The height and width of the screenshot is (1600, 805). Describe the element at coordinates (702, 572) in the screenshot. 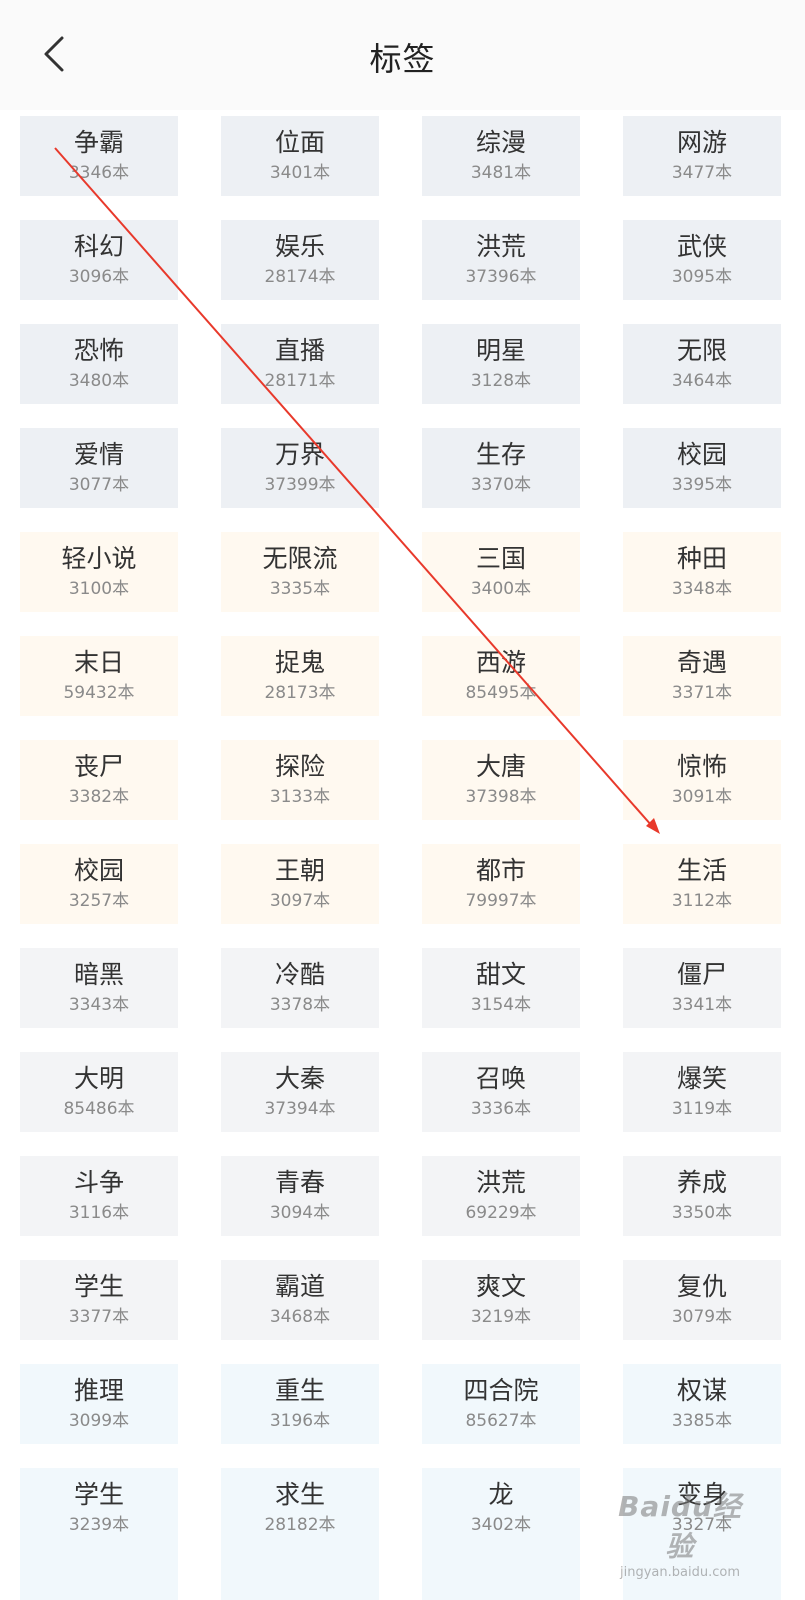

I see `tag-card: 种田 3348本` at that location.